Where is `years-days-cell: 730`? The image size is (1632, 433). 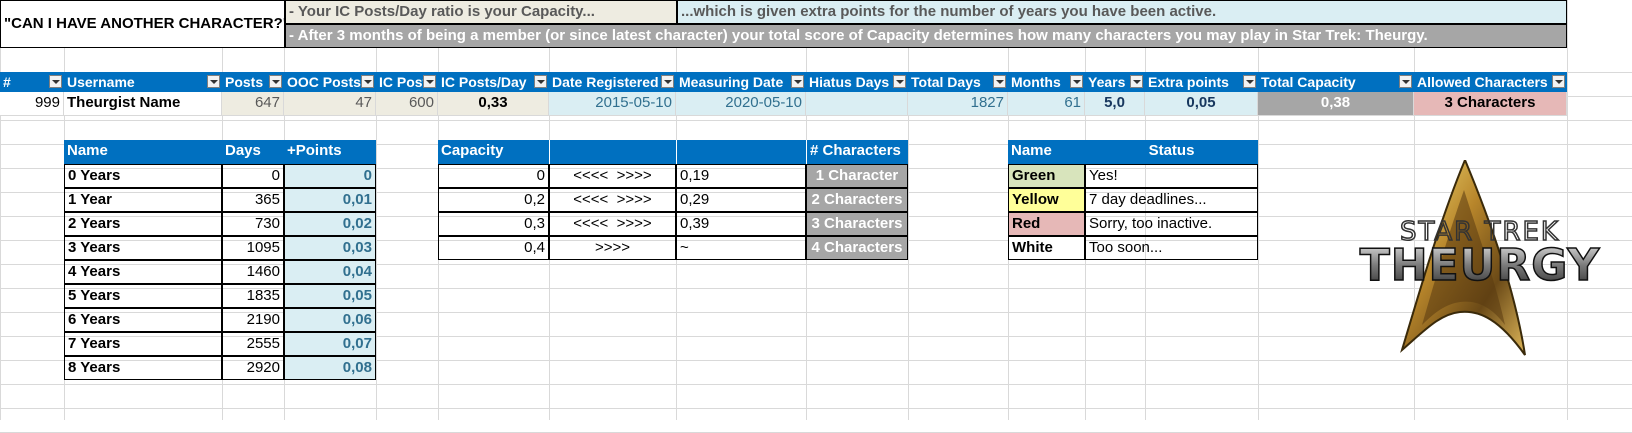
years-days-cell: 730 is located at coordinates (253, 224).